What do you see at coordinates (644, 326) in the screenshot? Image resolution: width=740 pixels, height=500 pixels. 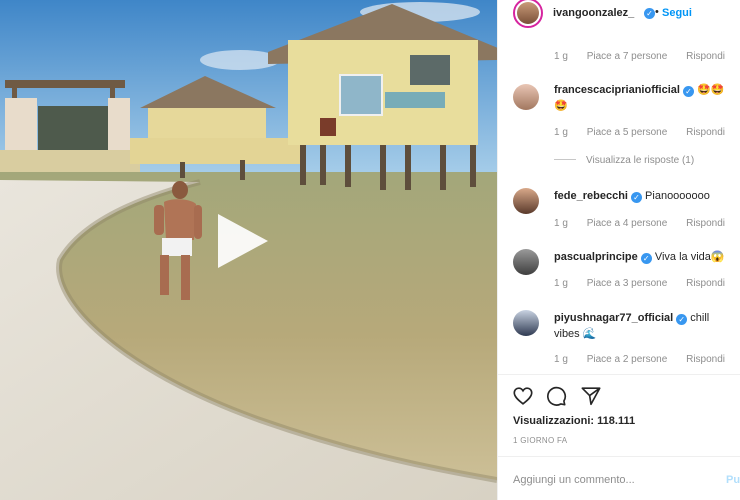 I see `comment-item: piyushnagar77_official ✓ chill vibes 🌊` at bounding box center [644, 326].